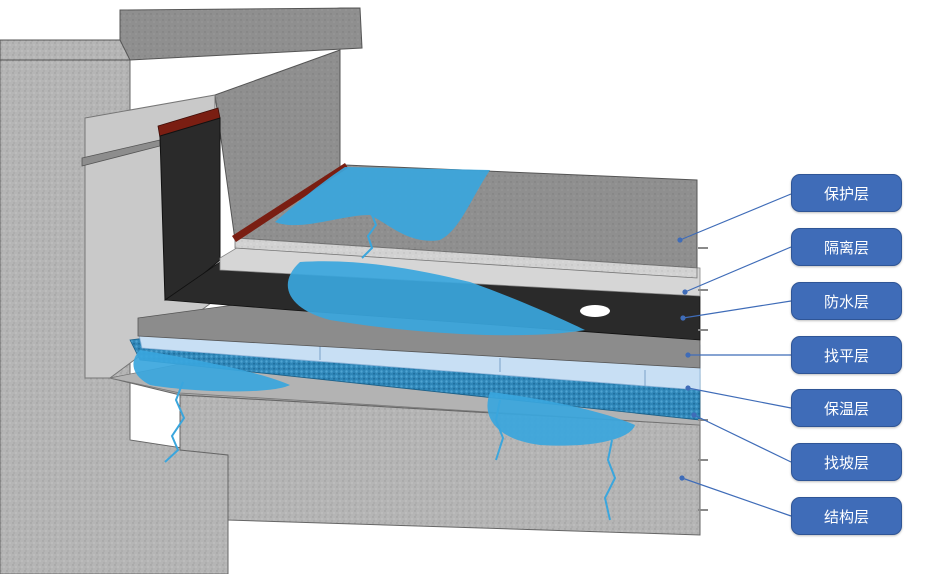 The height and width of the screenshot is (574, 927). I want to click on parapet-cap-face, so click(65, 50).